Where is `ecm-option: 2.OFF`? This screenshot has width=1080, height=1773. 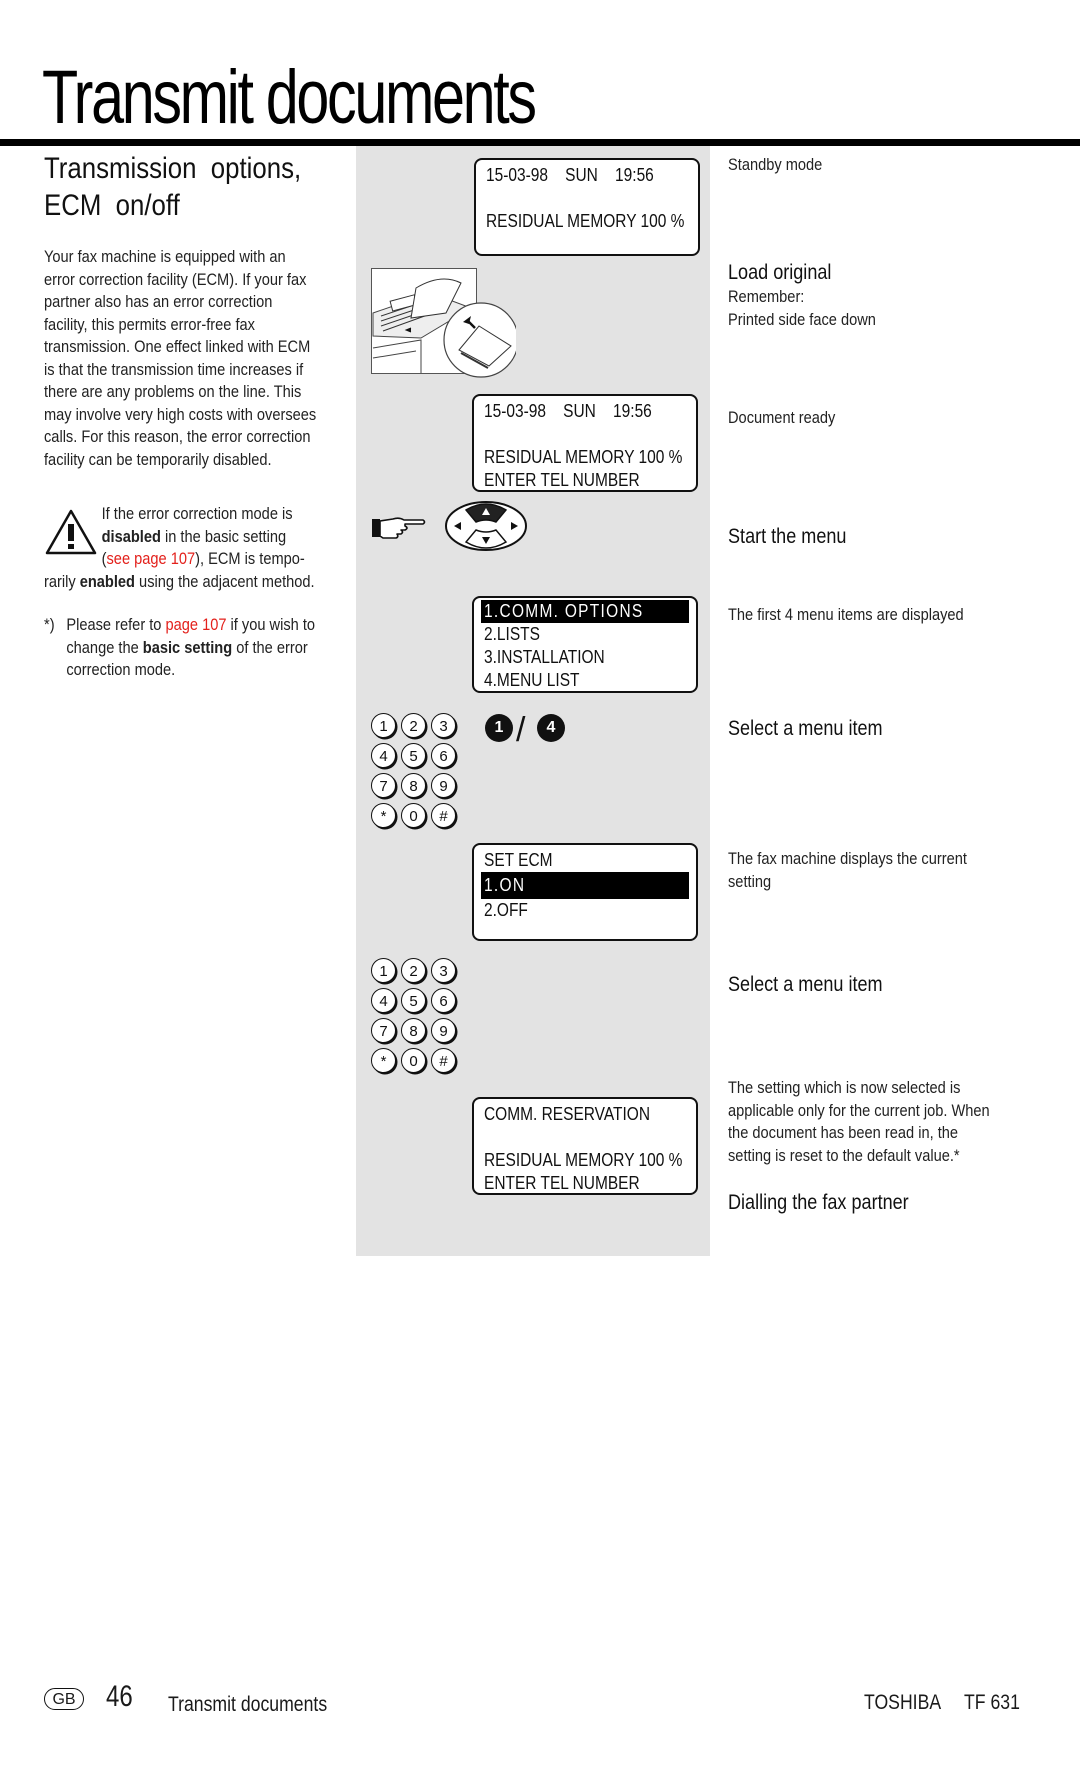
ecm-option: 2.OFF is located at coordinates (571, 910).